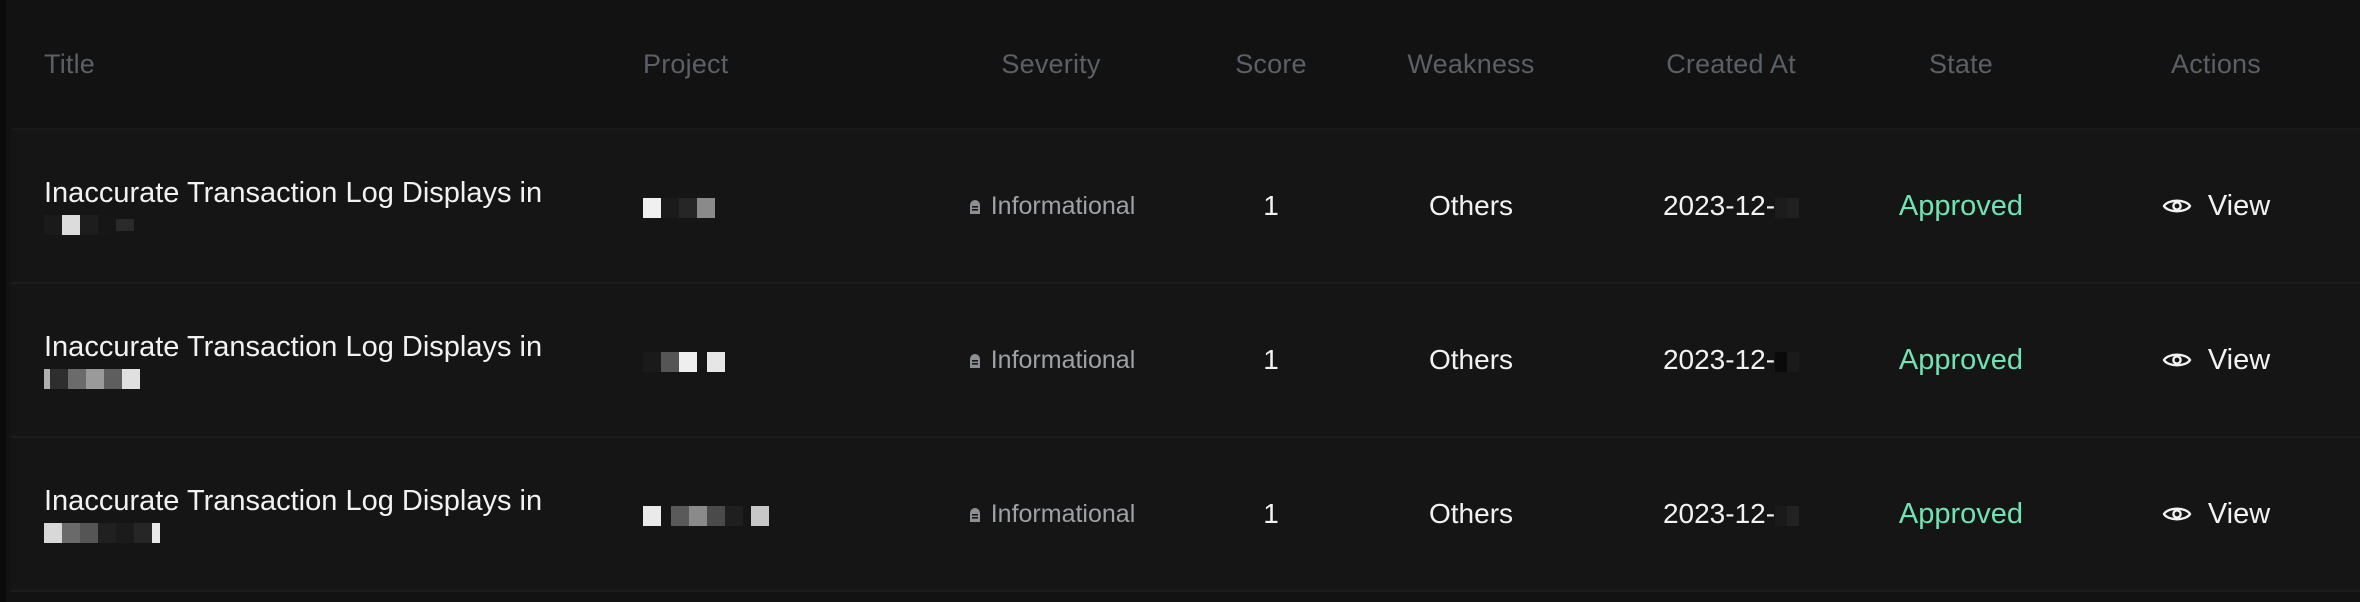 The height and width of the screenshot is (602, 2360). What do you see at coordinates (1051, 64) in the screenshot?
I see `column-header-severity: Severity` at bounding box center [1051, 64].